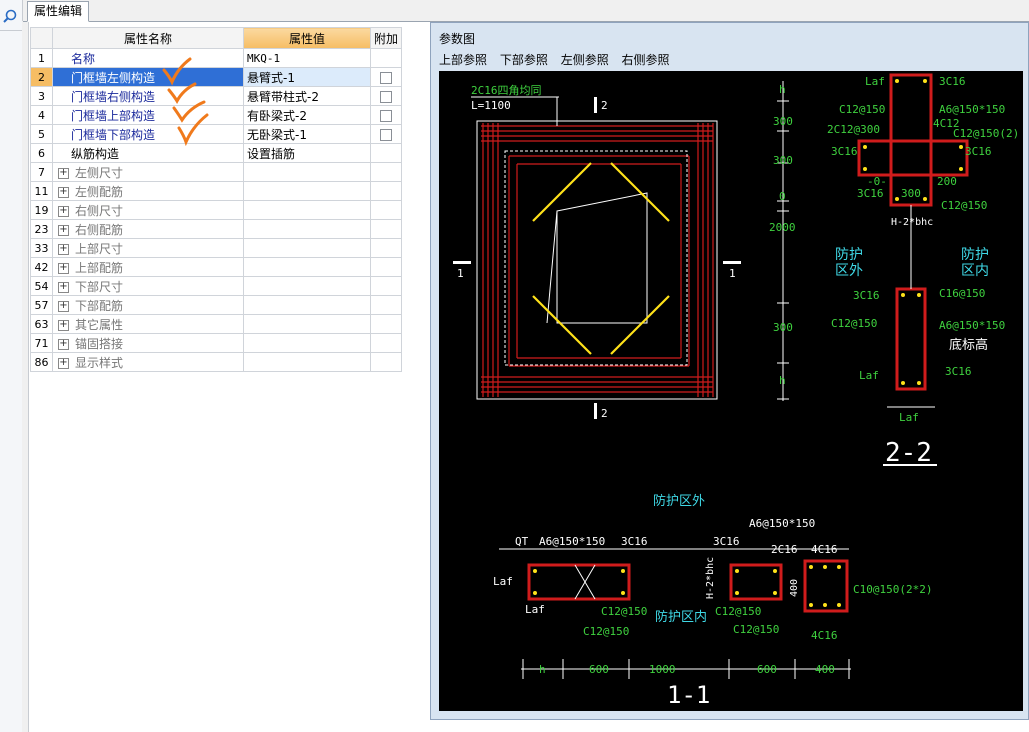  I want to click on group-row: + 锚固搭接, so click(148, 343).